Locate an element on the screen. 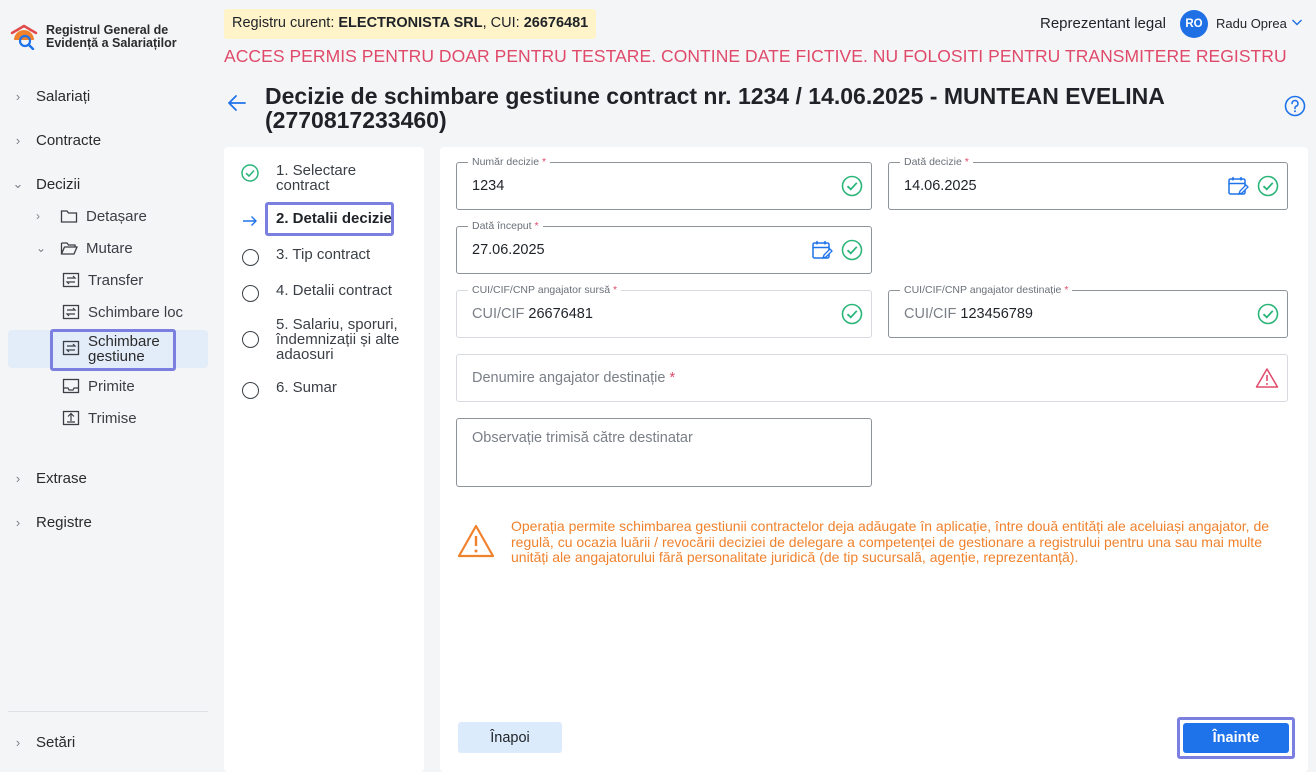 The height and width of the screenshot is (772, 1316). nav-schimbare-gestiune-line2: gestiune is located at coordinates (116, 356).